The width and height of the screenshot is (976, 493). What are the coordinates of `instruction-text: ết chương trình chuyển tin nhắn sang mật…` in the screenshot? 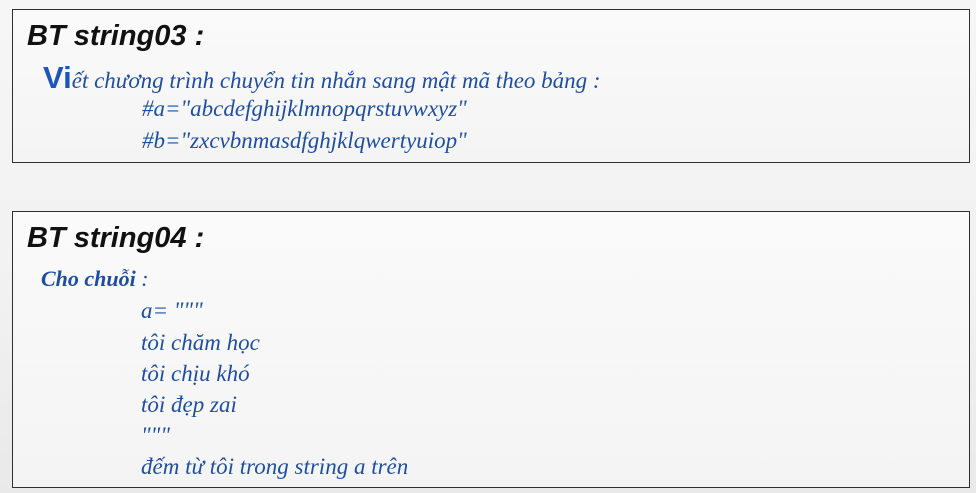 It's located at (336, 80).